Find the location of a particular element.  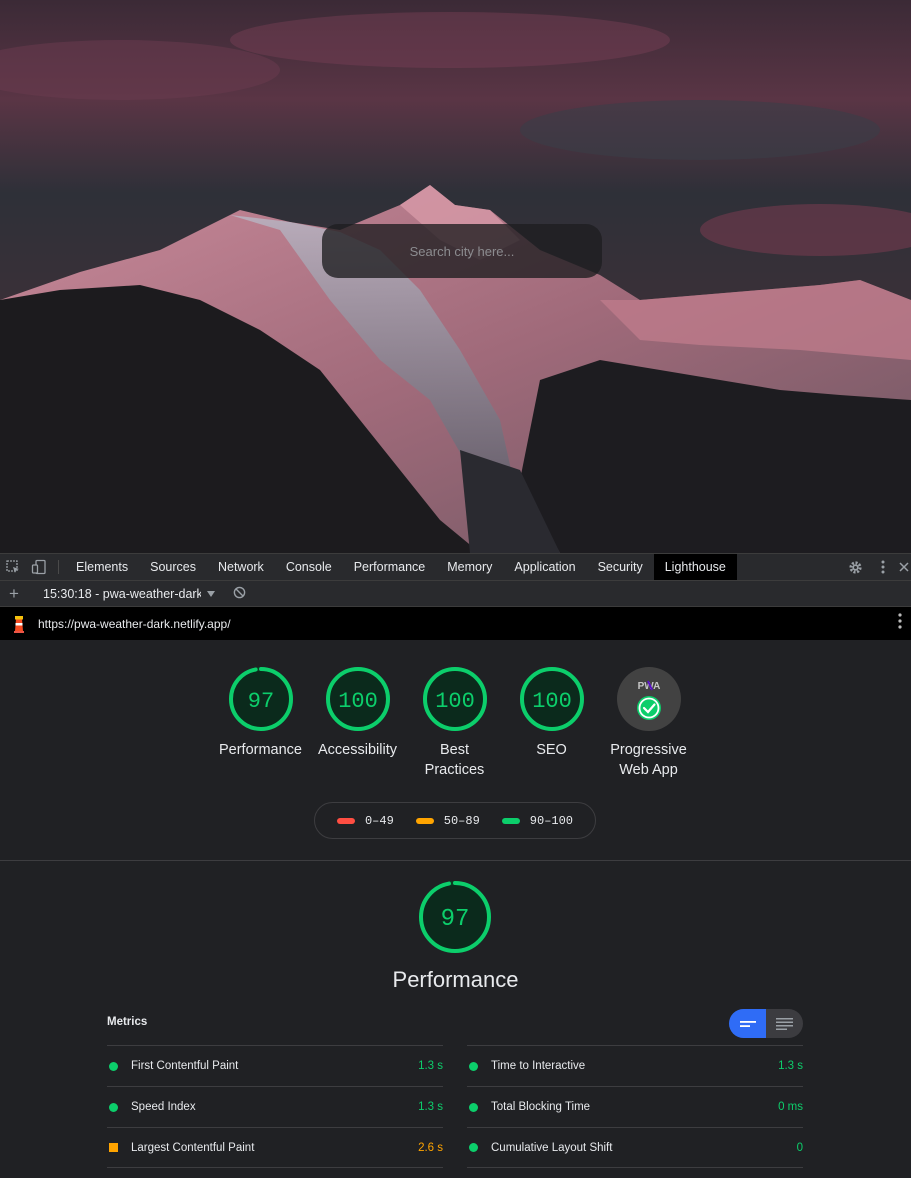

metric-row: Time to Interactive 1.3 s is located at coordinates (635, 1065).